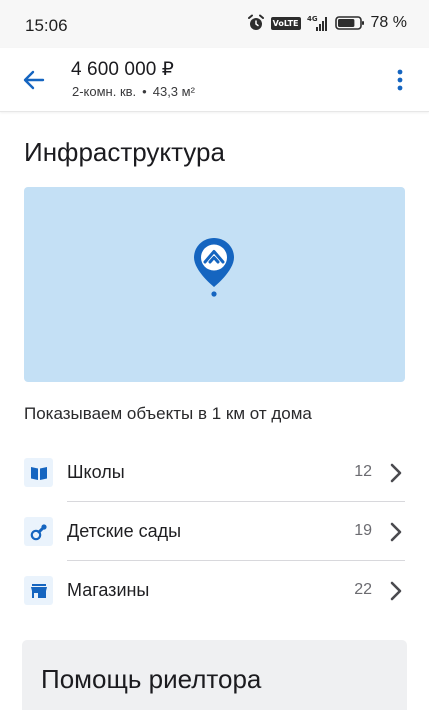 The height and width of the screenshot is (710, 429). I want to click on pacifier-icon, so click(38, 531).